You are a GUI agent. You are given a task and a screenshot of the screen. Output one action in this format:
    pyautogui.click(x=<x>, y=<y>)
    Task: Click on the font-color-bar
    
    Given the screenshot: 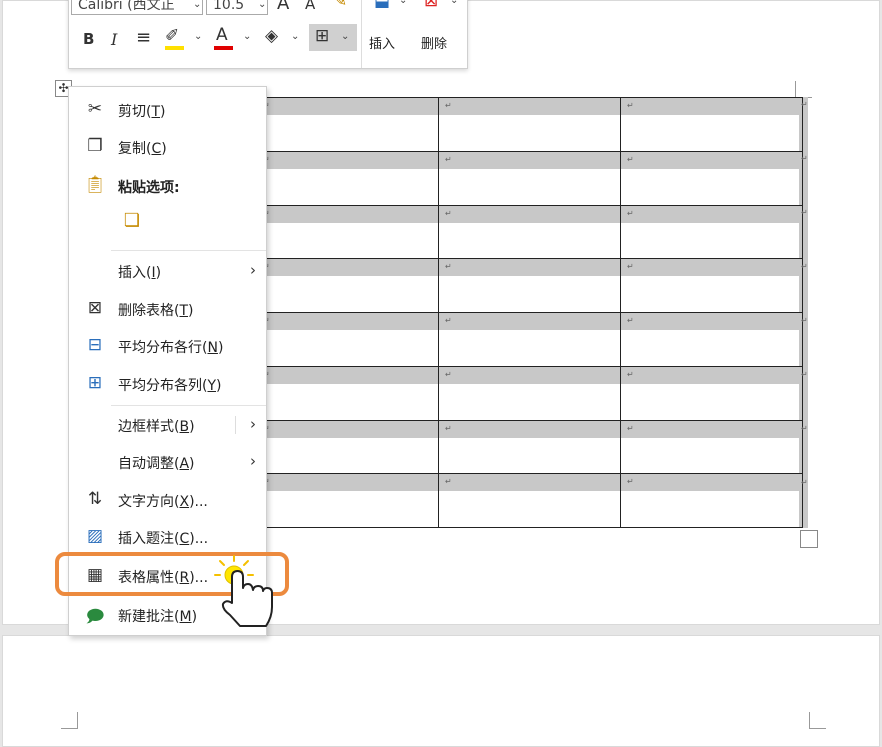 What is the action you would take?
    pyautogui.click(x=223, y=48)
    